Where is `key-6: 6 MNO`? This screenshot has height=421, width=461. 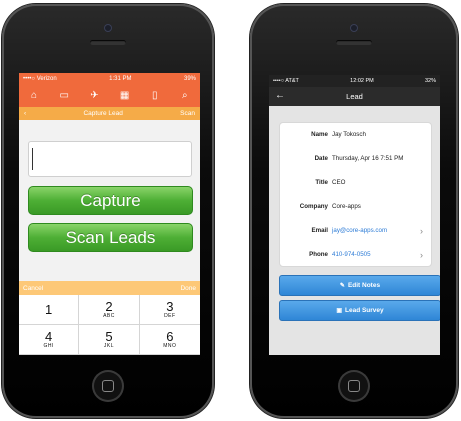
key-6: 6 MNO is located at coordinates (169, 340).